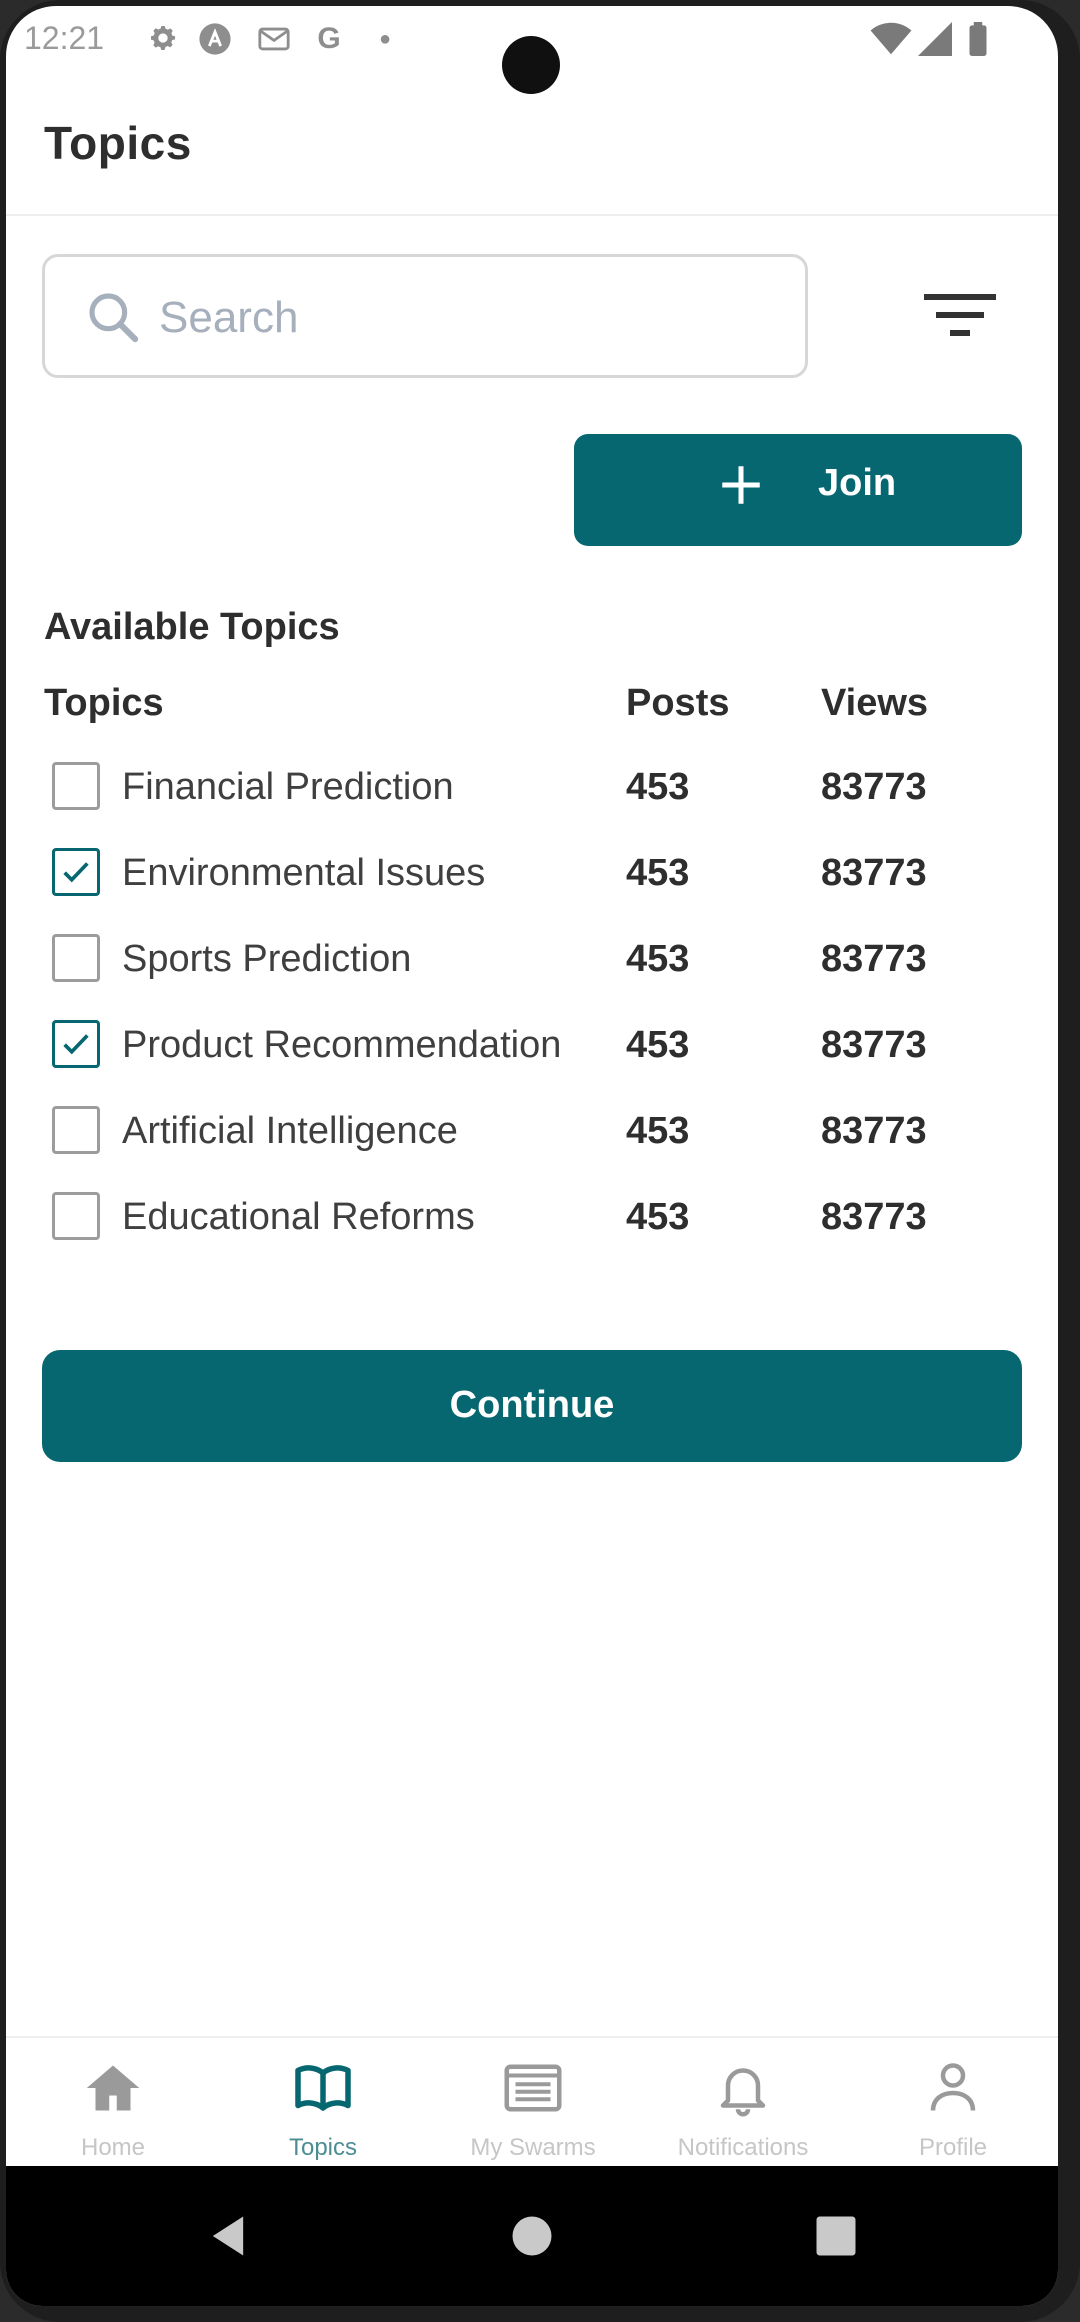  What do you see at coordinates (104, 703) in the screenshot?
I see `column-header-topics: Topics` at bounding box center [104, 703].